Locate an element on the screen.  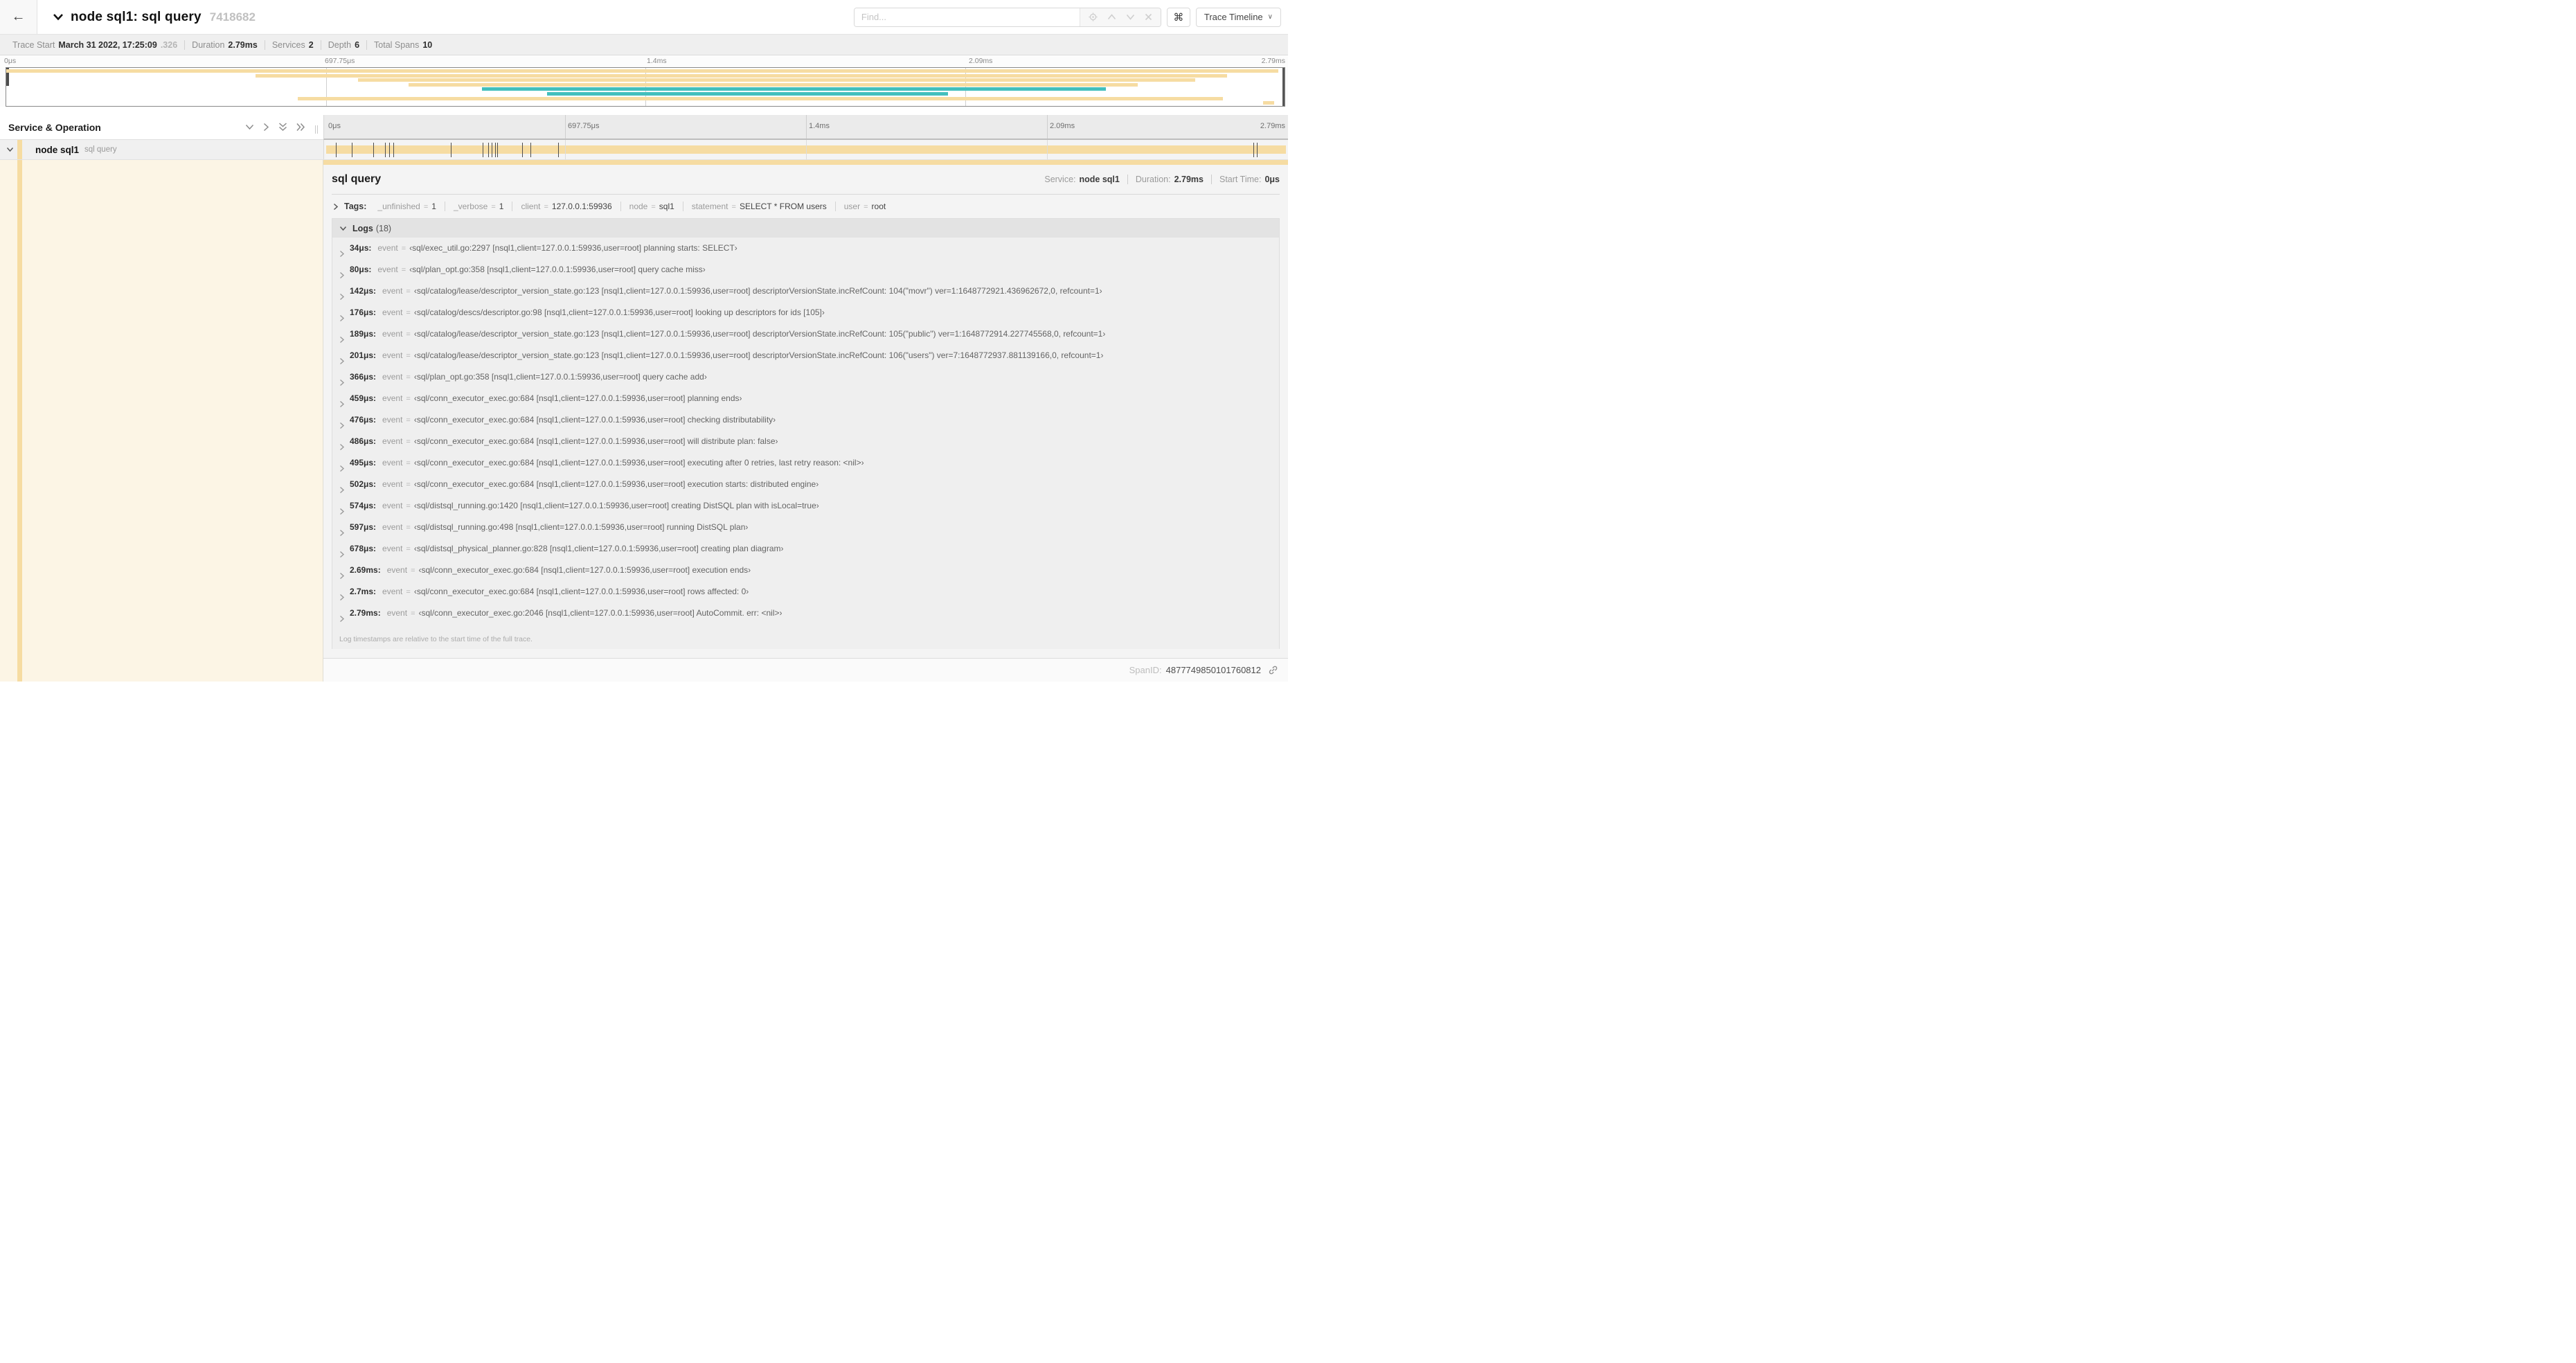
locate-icon is located at coordinates (1093, 16).